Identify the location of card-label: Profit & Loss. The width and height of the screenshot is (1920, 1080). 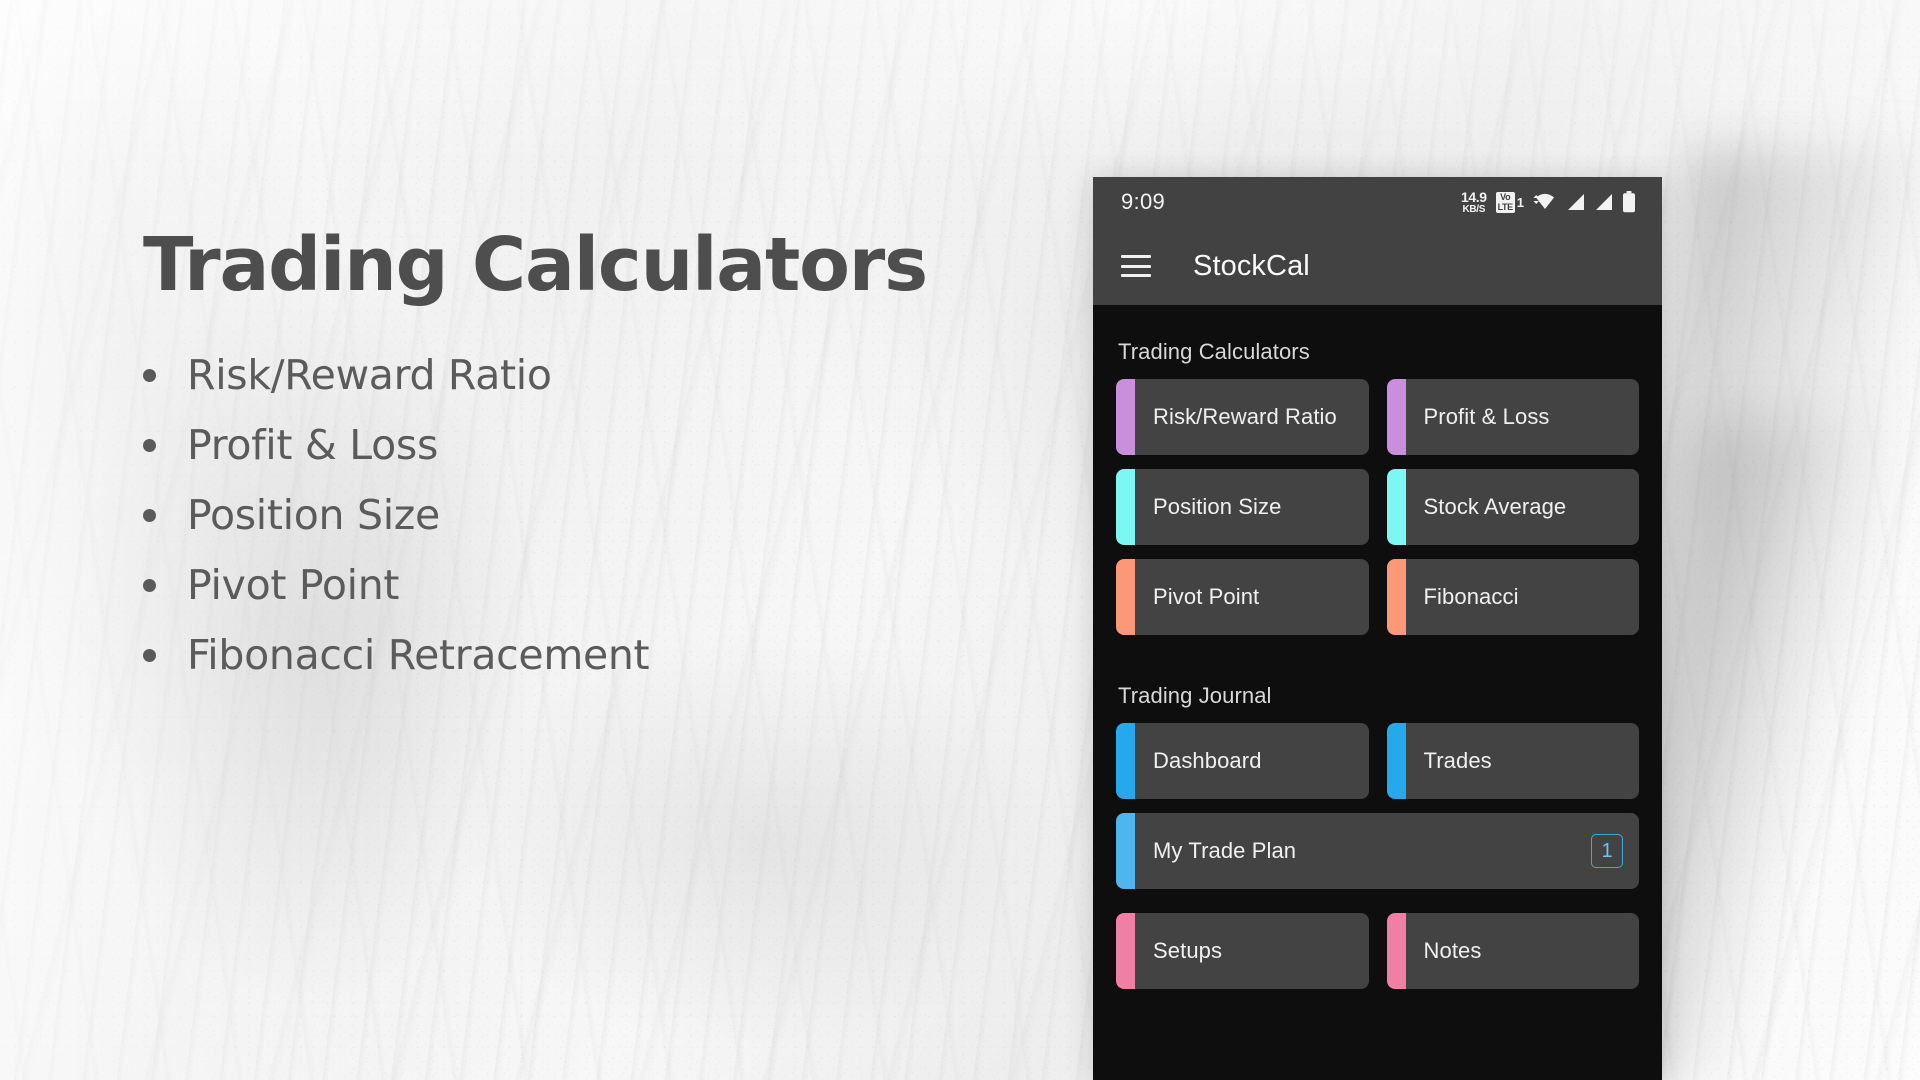
(1486, 416).